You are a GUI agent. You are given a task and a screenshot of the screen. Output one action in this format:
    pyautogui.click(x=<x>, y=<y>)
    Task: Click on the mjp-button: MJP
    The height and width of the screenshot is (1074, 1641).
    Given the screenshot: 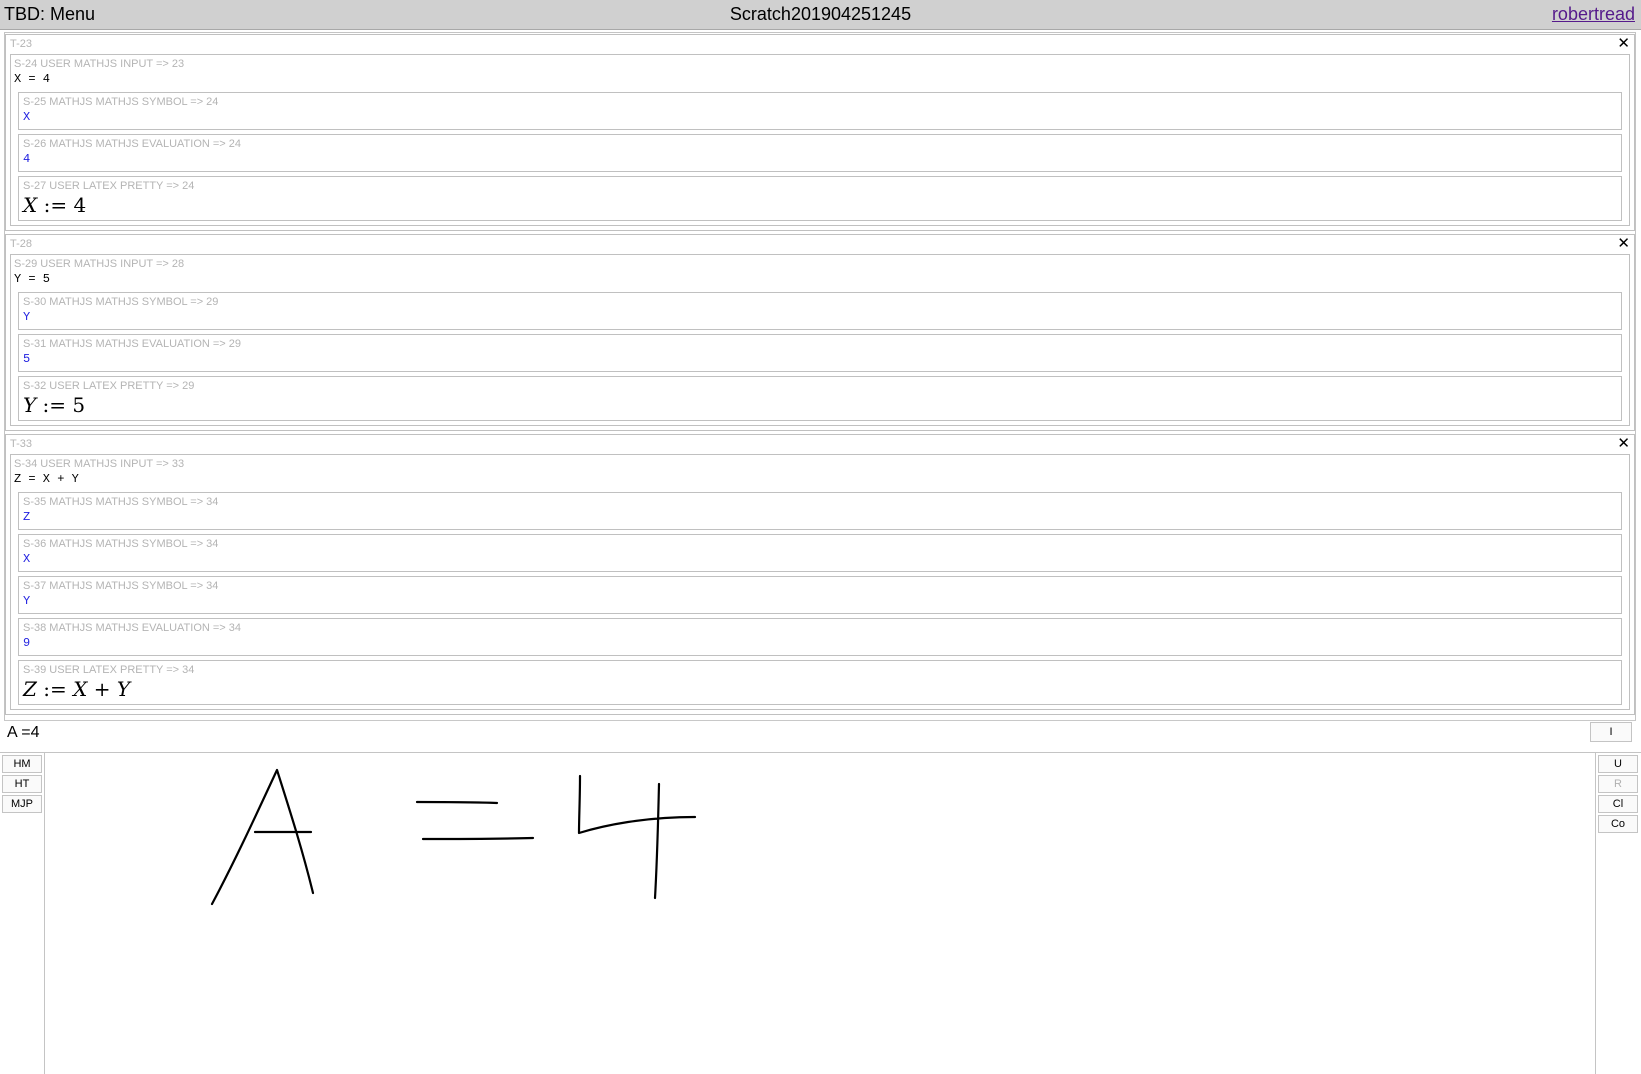 What is the action you would take?
    pyautogui.click(x=22, y=804)
    